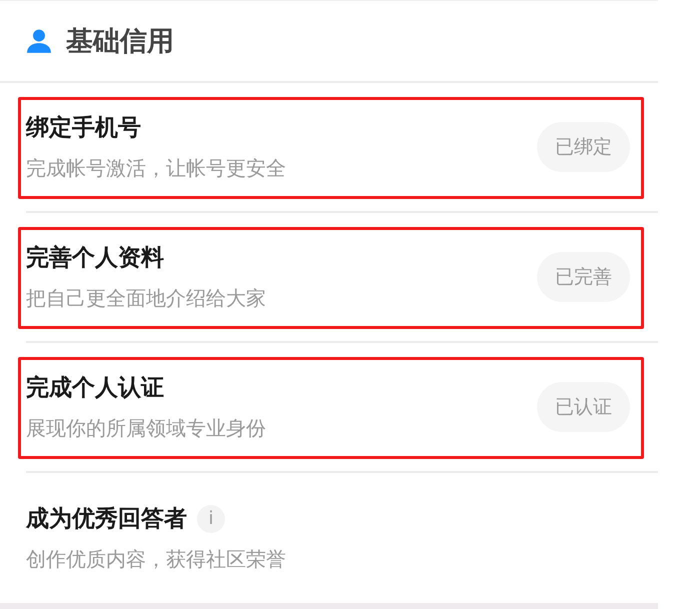  What do you see at coordinates (120, 42) in the screenshot?
I see `section-title: 基础信用` at bounding box center [120, 42].